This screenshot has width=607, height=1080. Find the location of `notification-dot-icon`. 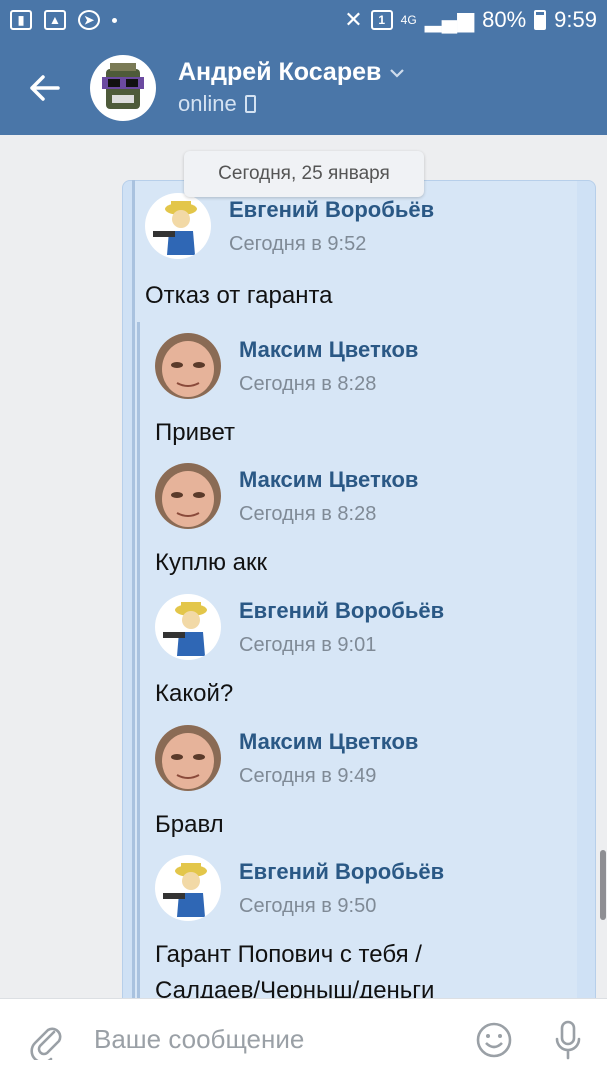

notification-dot-icon is located at coordinates (114, 20).